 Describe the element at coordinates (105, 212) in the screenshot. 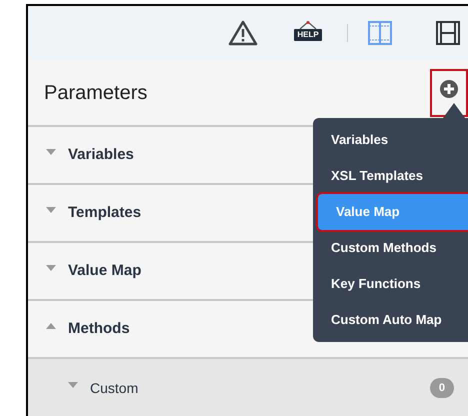

I see `section-label: Templates` at that location.